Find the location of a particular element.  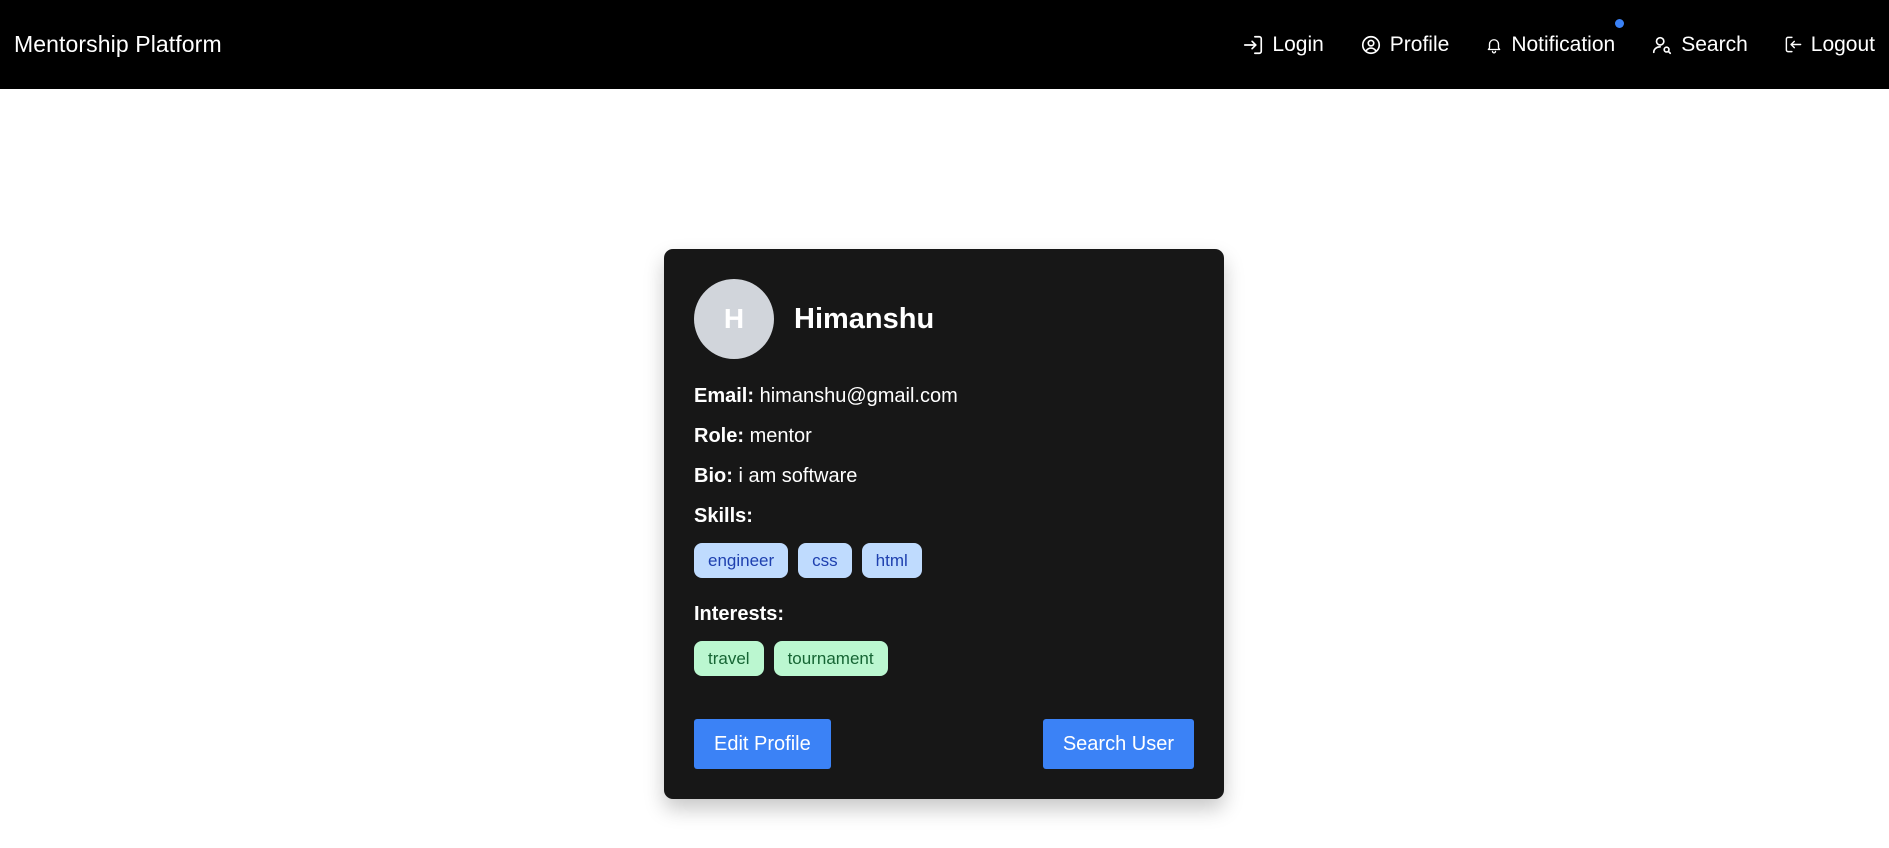

nav-profile: Profile is located at coordinates (1405, 44).